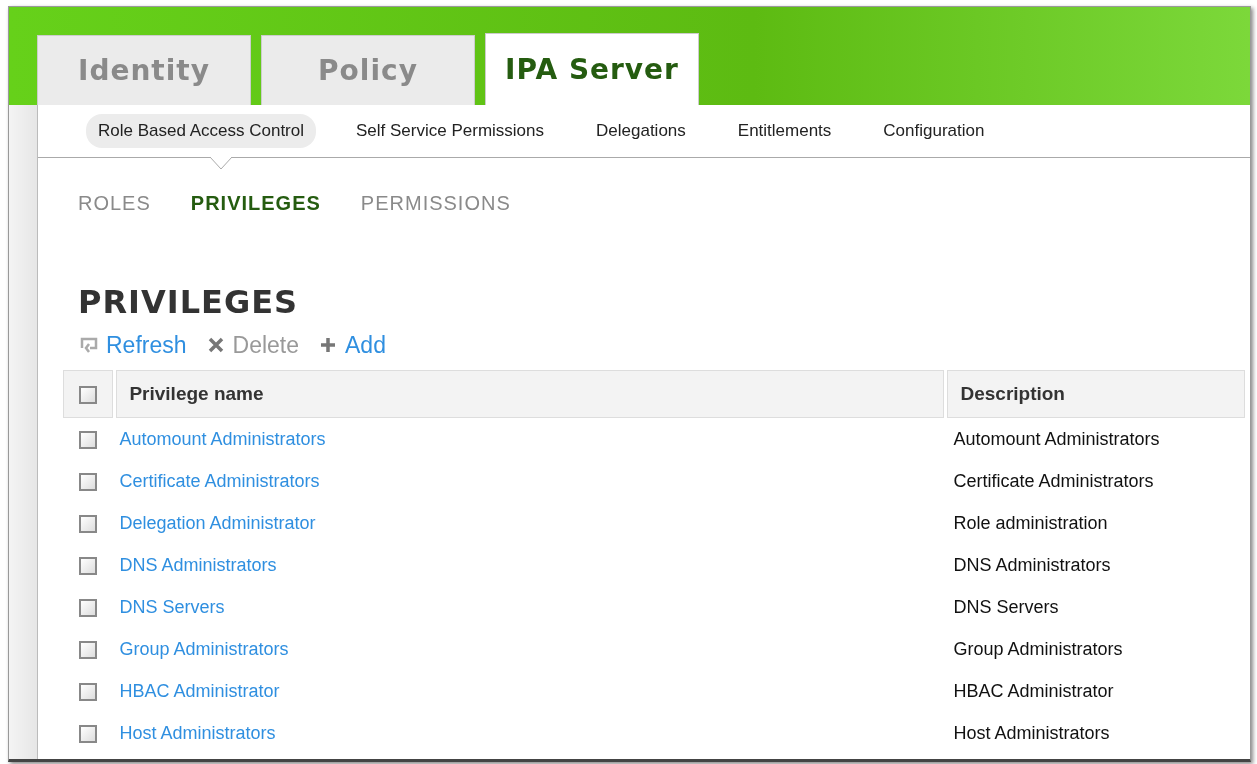 The width and height of the screenshot is (1257, 764). I want to click on privilege-link: Delegation Administrator, so click(217, 522).